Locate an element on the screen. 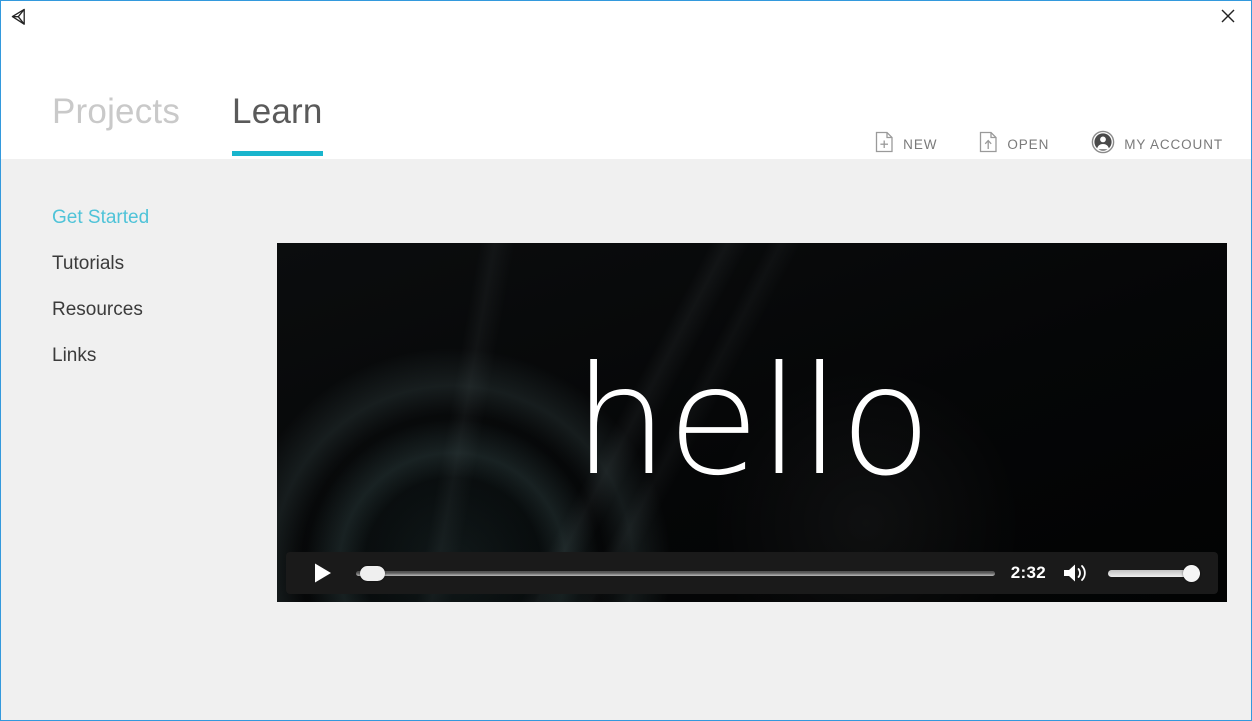 This screenshot has height=721, width=1252. header-actions: NEW OPEN MY ACCOUNT is located at coordinates (1028, 144).